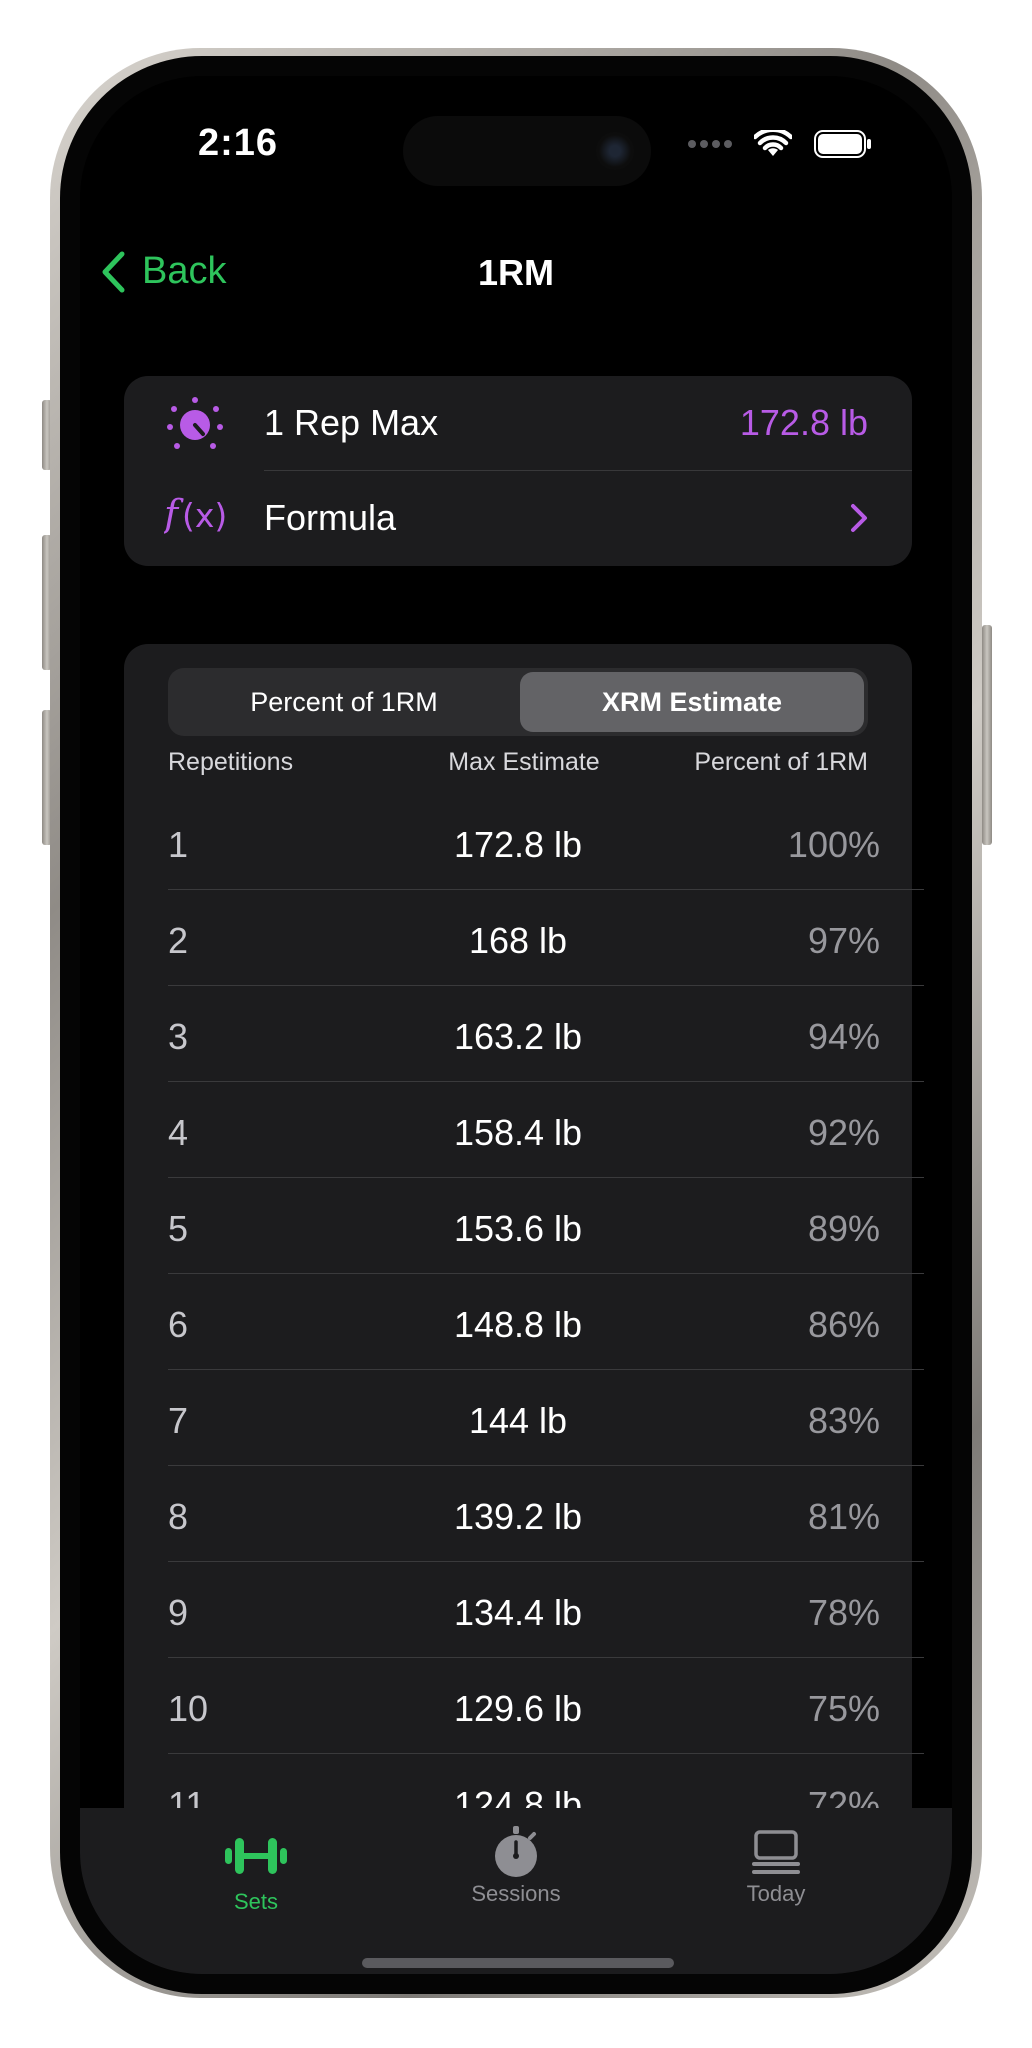  What do you see at coordinates (178, 1228) in the screenshot?
I see `reps-cell: 5` at bounding box center [178, 1228].